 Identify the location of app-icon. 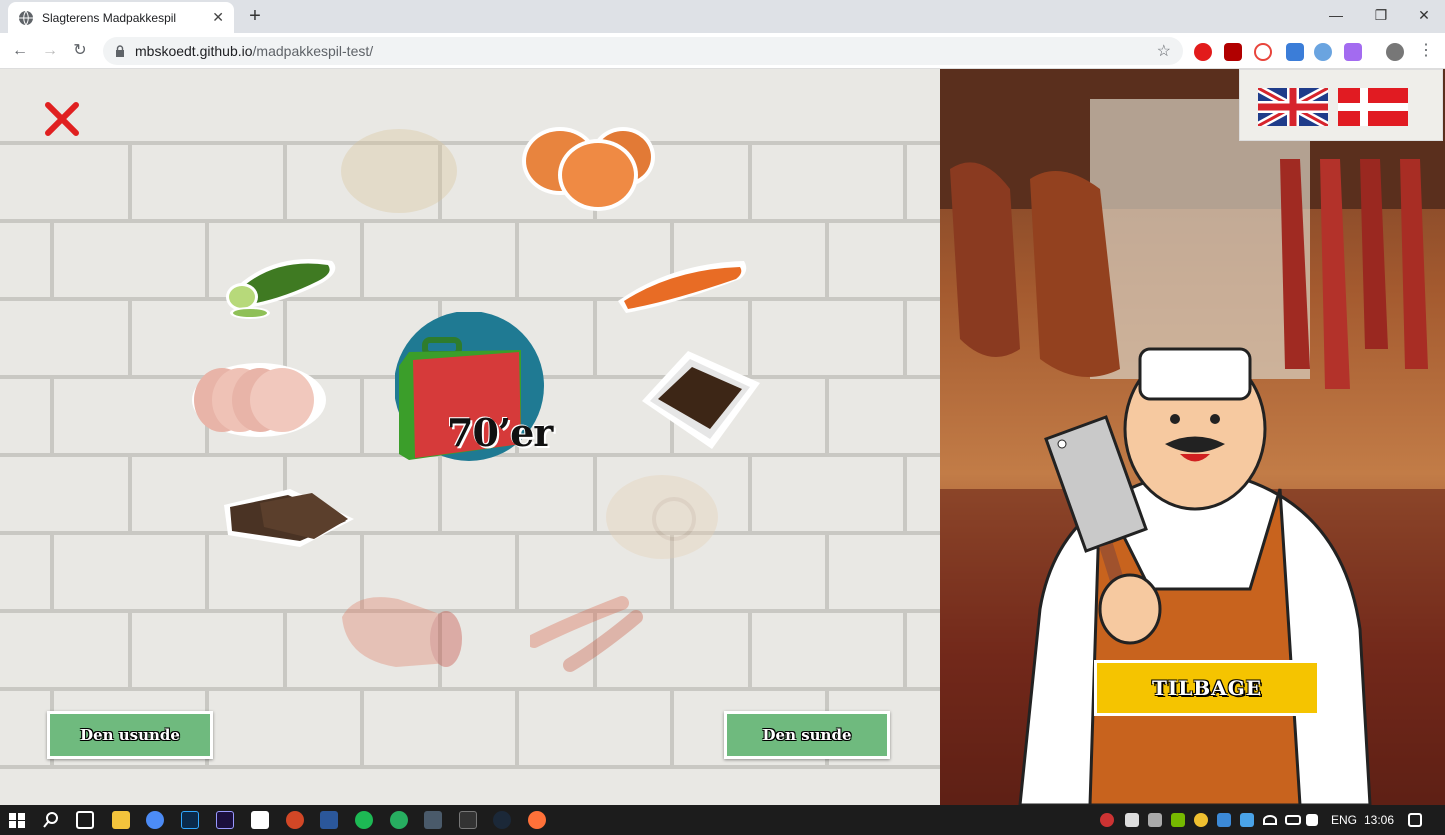
(399, 820).